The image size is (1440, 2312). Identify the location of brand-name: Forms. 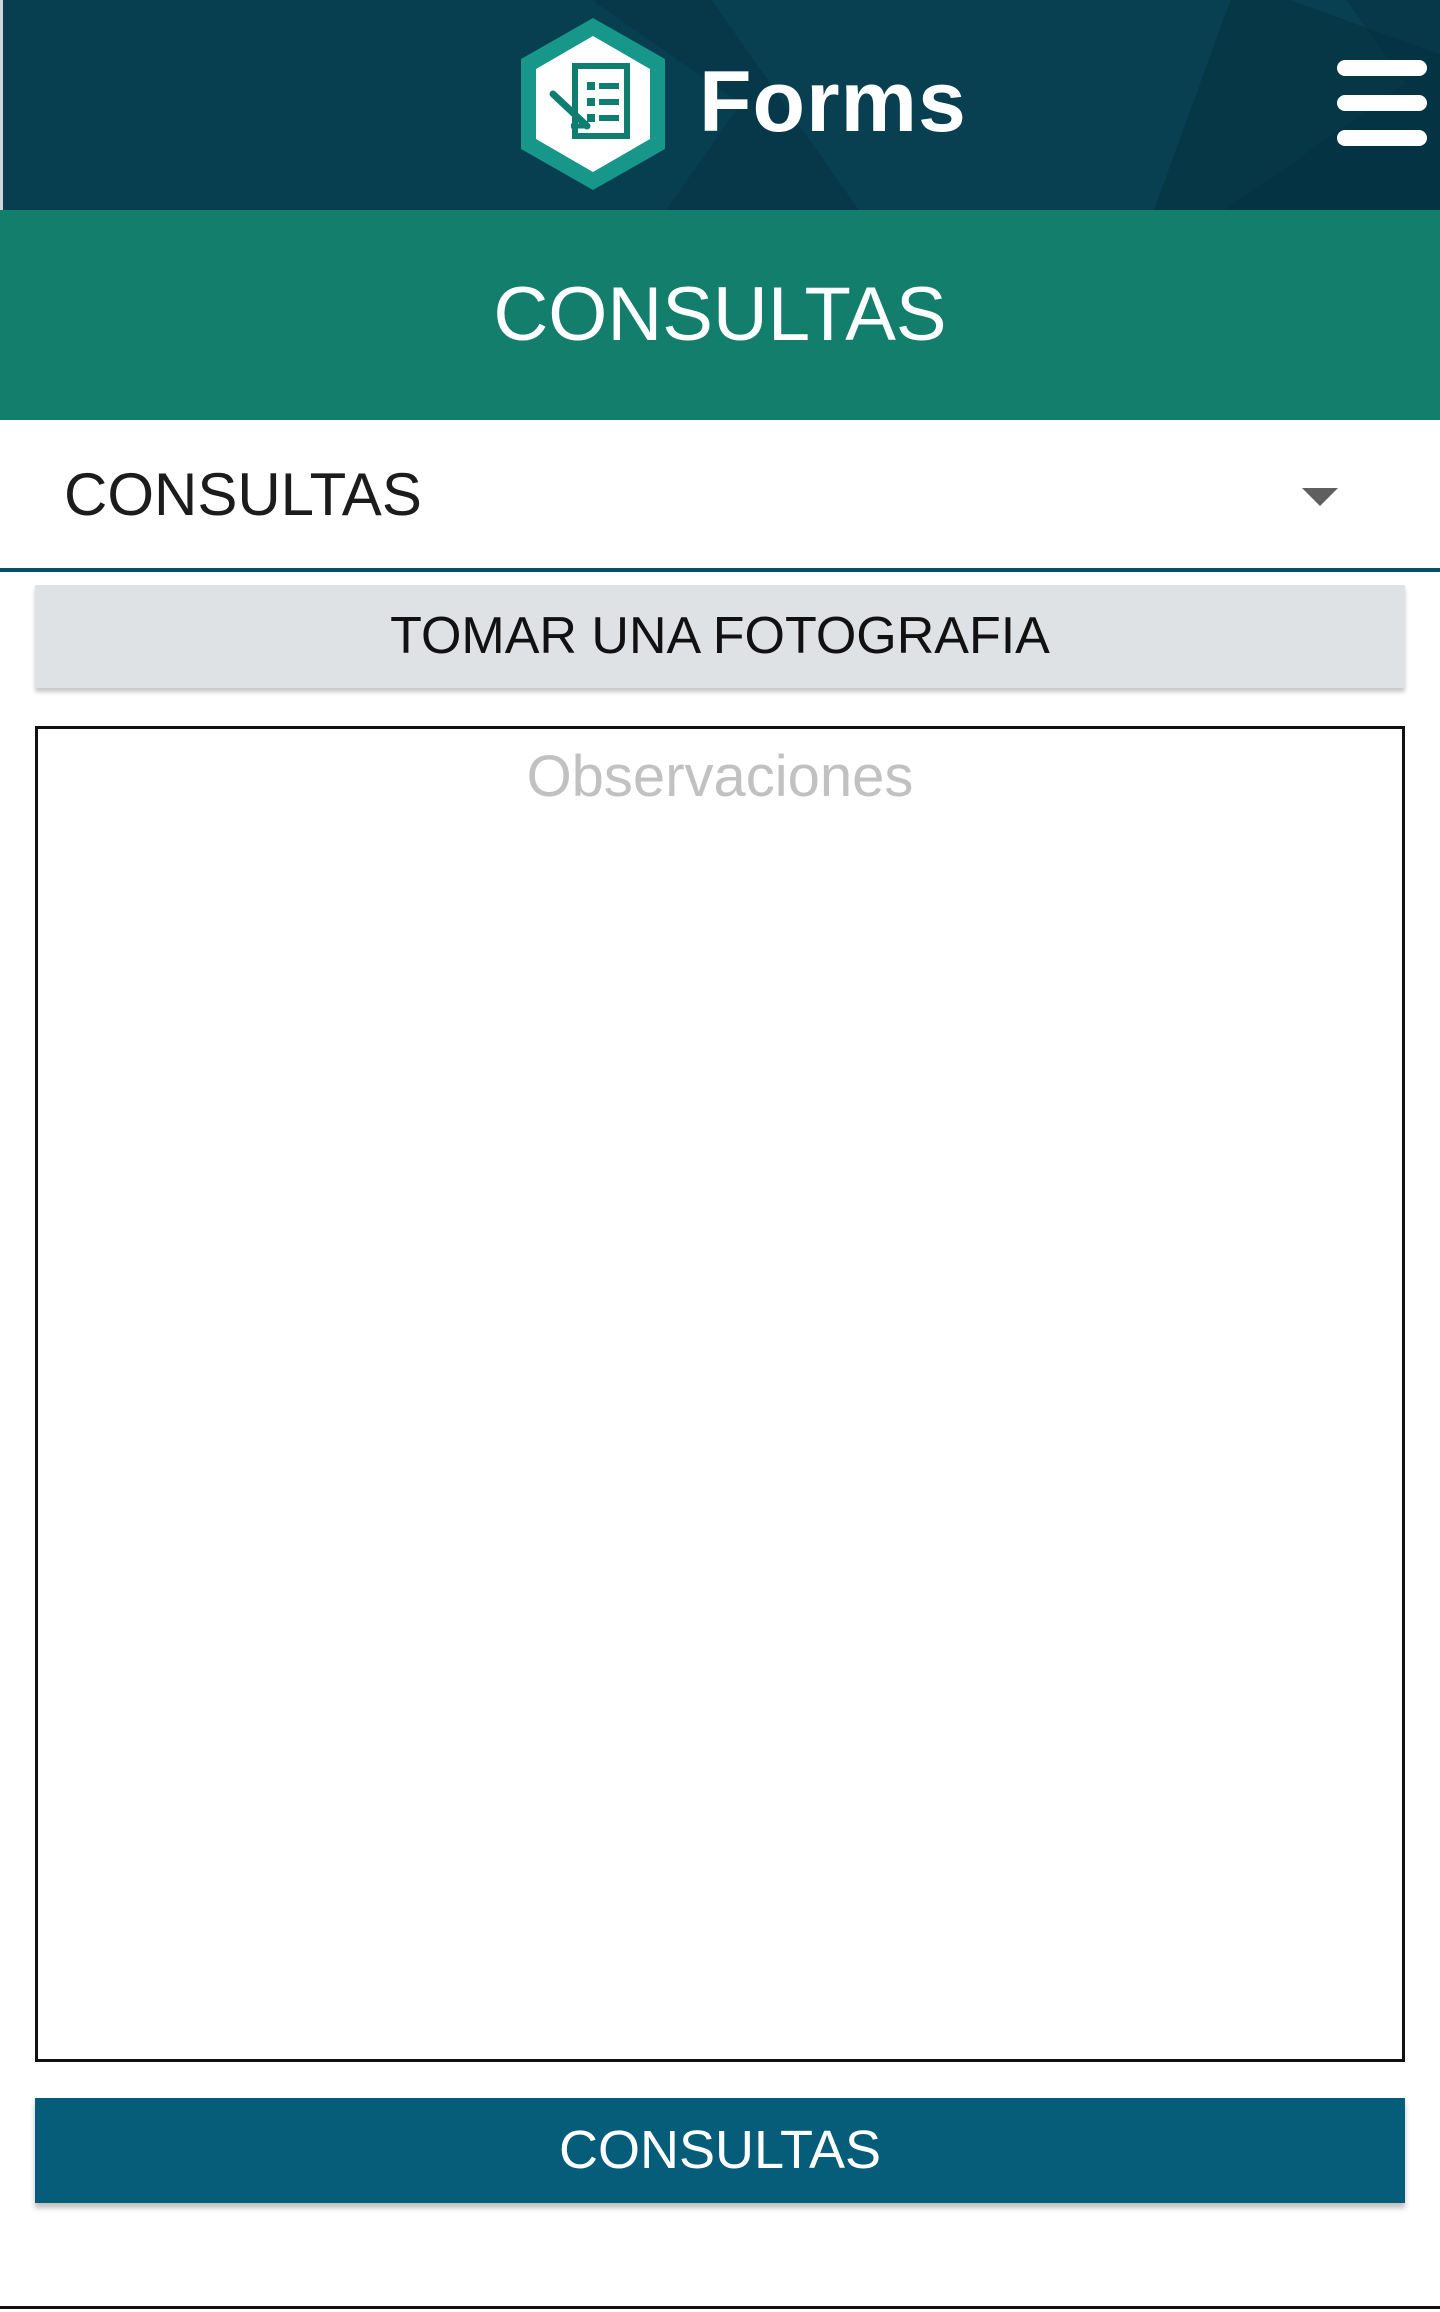
(833, 102).